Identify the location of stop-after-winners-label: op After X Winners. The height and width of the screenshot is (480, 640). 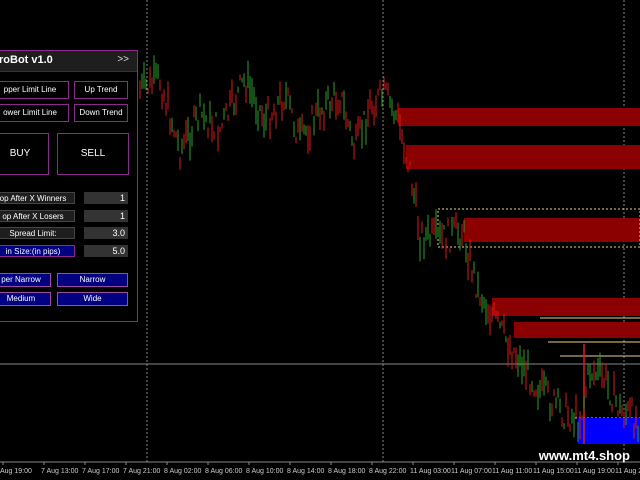
(37, 198).